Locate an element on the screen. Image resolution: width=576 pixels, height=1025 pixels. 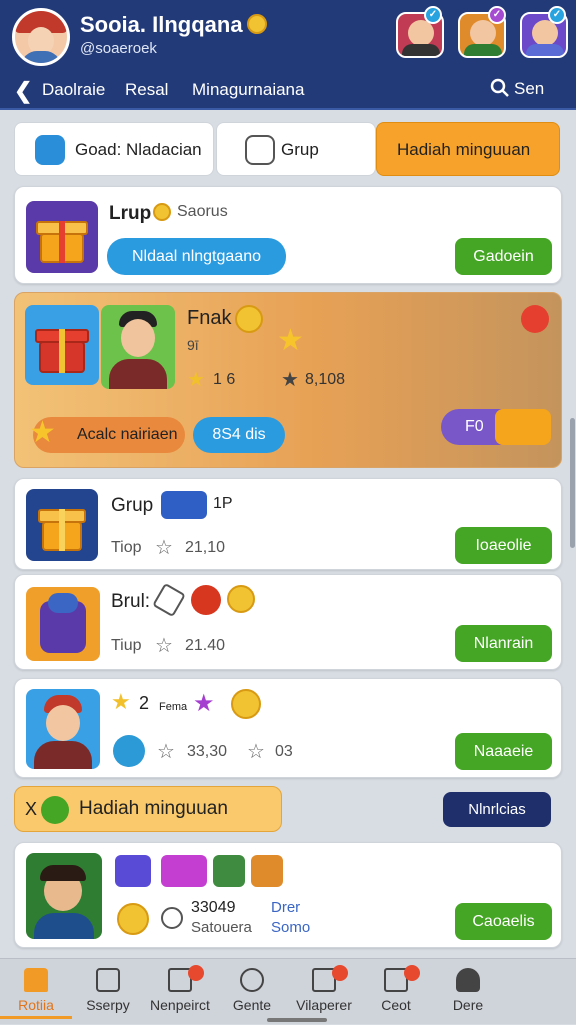
active-tab-indicator is located at coordinates (36, 1017).